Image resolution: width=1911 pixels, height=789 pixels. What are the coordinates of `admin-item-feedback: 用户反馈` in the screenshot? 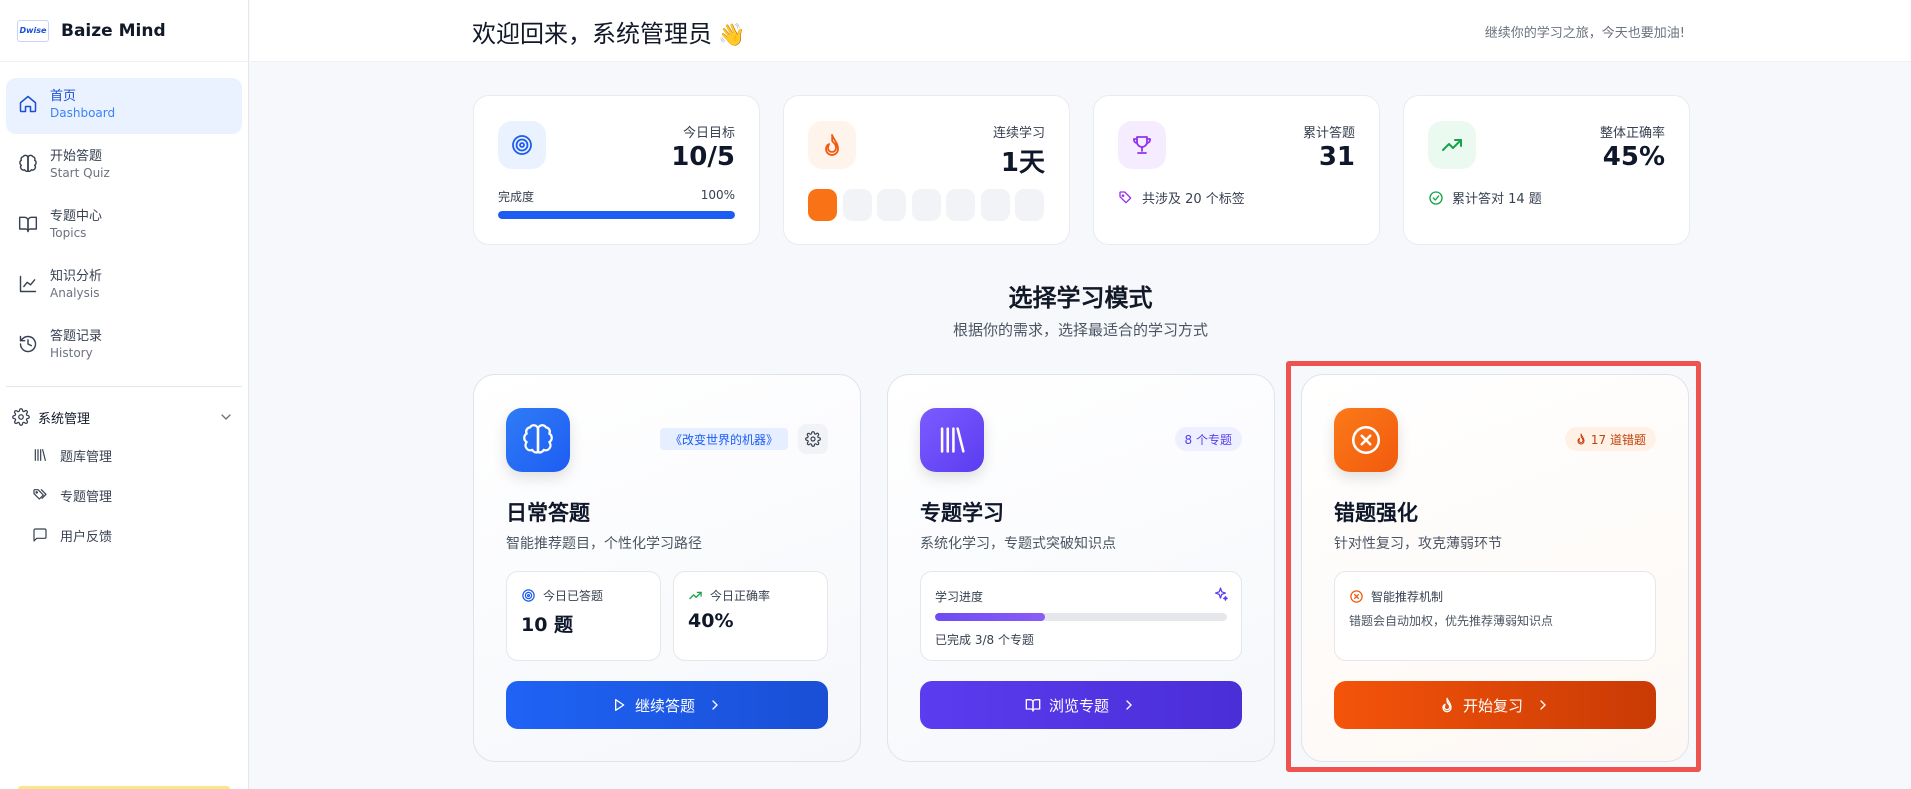 It's located at (124, 535).